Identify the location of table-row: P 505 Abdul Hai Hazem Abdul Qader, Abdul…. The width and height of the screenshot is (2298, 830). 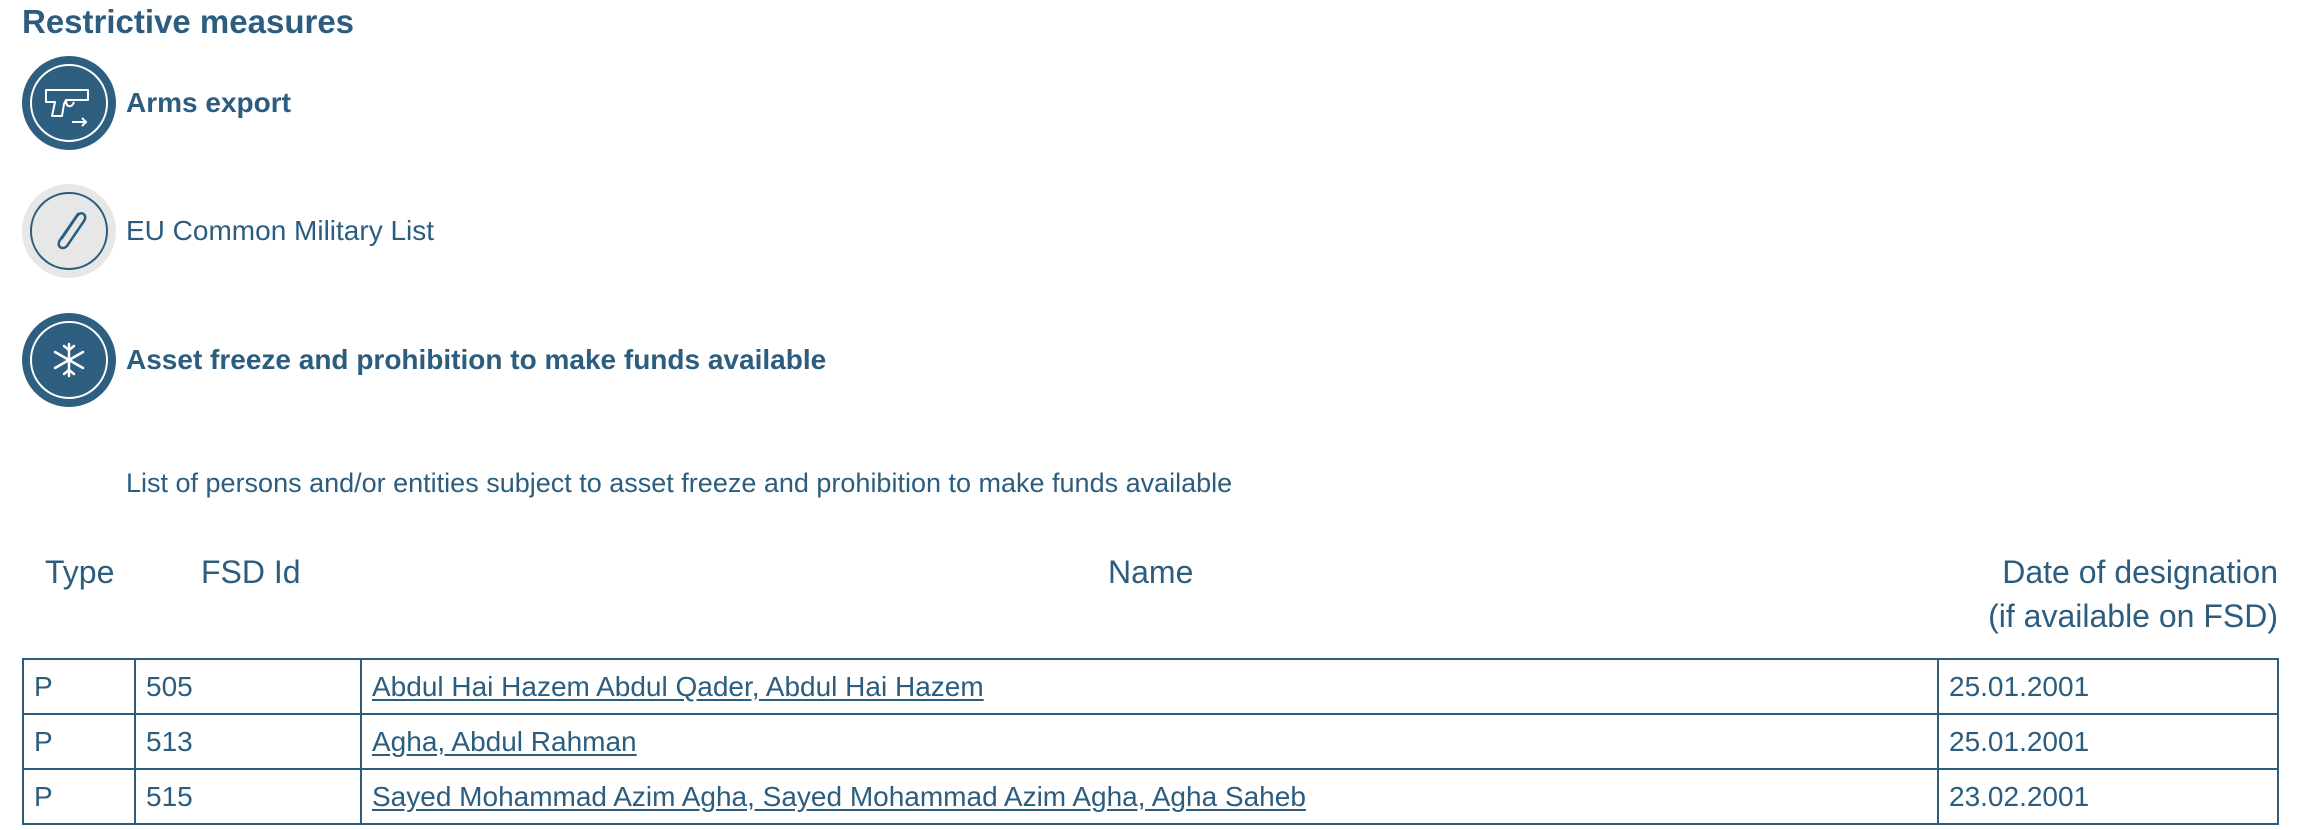
(1150, 686).